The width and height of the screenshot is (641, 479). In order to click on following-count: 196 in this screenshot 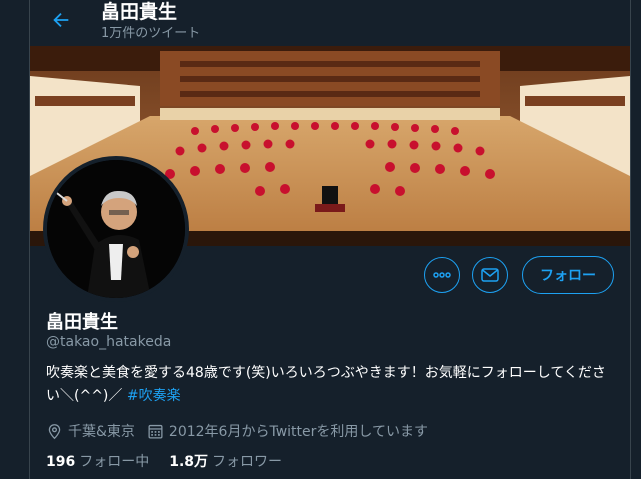, I will do `click(61, 462)`.